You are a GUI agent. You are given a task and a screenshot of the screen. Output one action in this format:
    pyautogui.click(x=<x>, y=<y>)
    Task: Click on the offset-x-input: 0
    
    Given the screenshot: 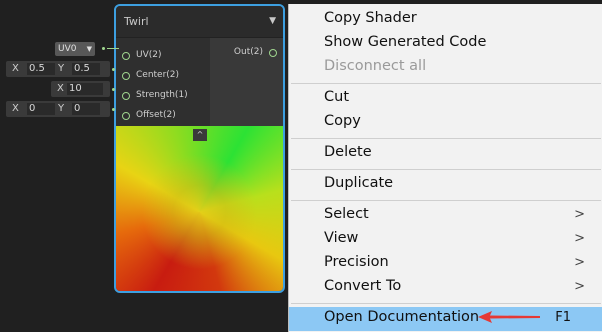 What is the action you would take?
    pyautogui.click(x=41, y=109)
    